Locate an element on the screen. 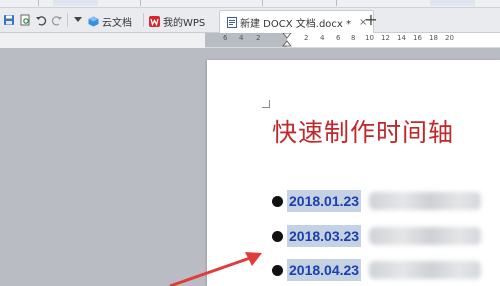 The image size is (500, 286). tab-my-wps: 我的WPS is located at coordinates (177, 21).